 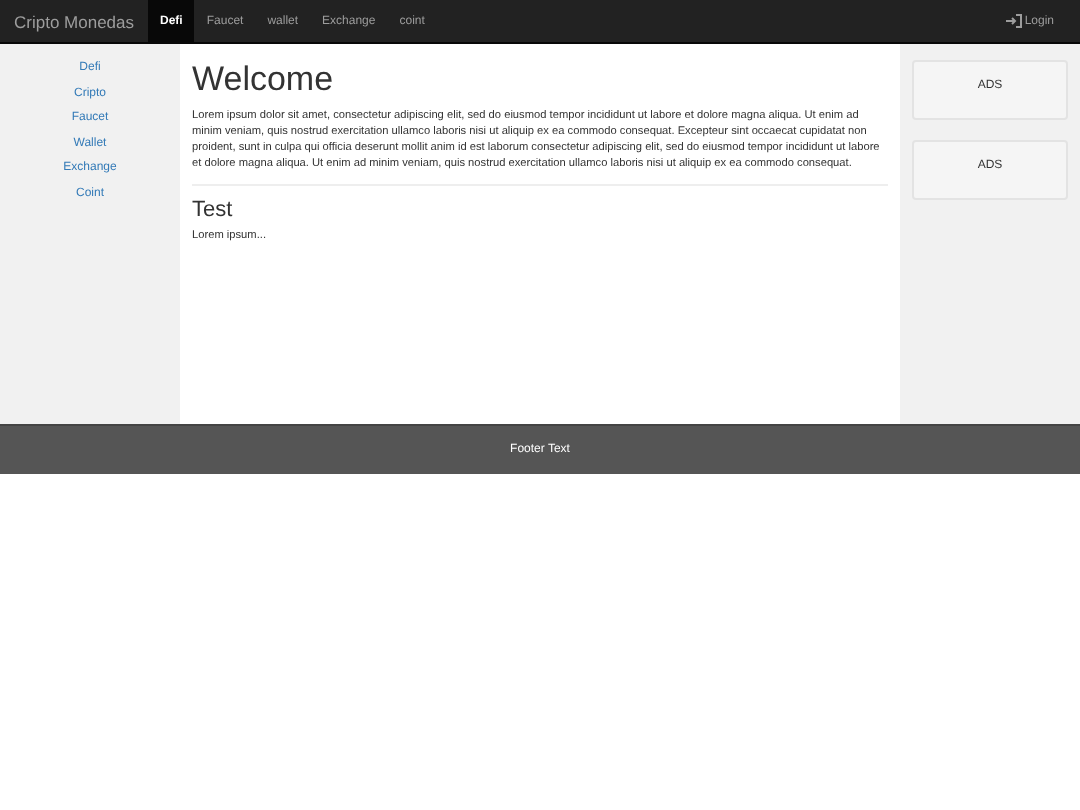 I want to click on login-icon, so click(x=1014, y=21).